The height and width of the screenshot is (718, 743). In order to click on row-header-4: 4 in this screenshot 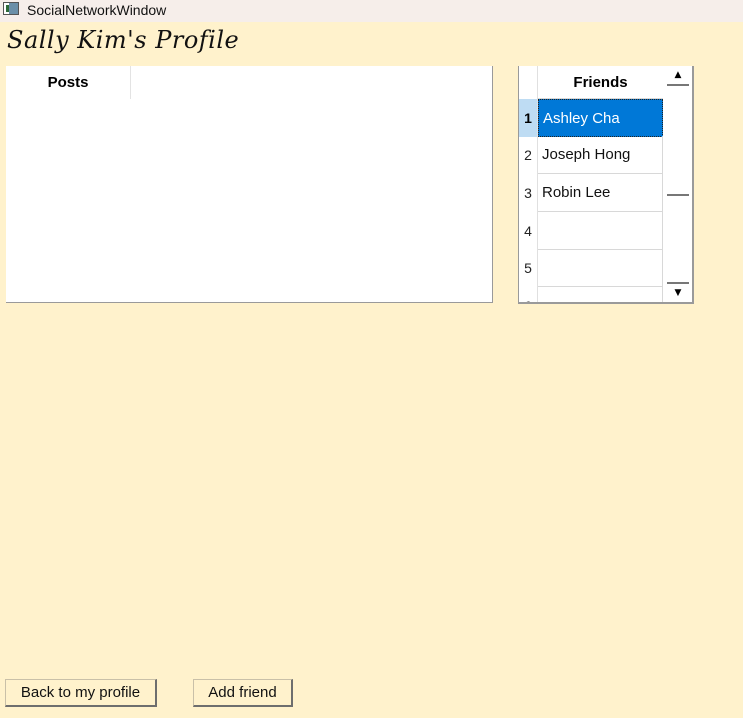, I will do `click(528, 231)`.